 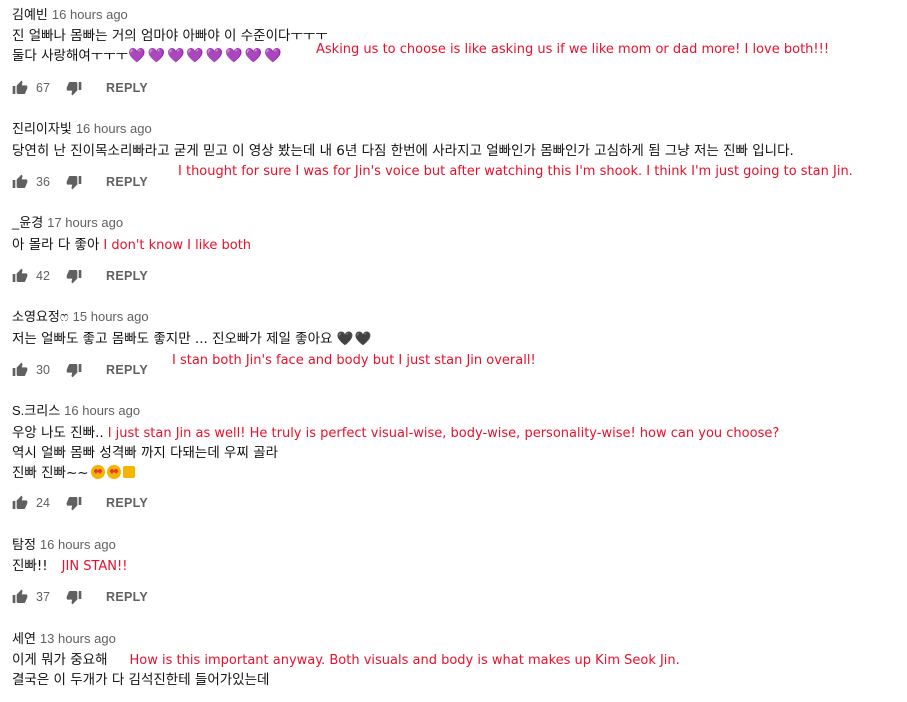 I want to click on comment-text-line: 결국은 이 두개가 다 김석진한테 들어가있는데, so click(x=141, y=680).